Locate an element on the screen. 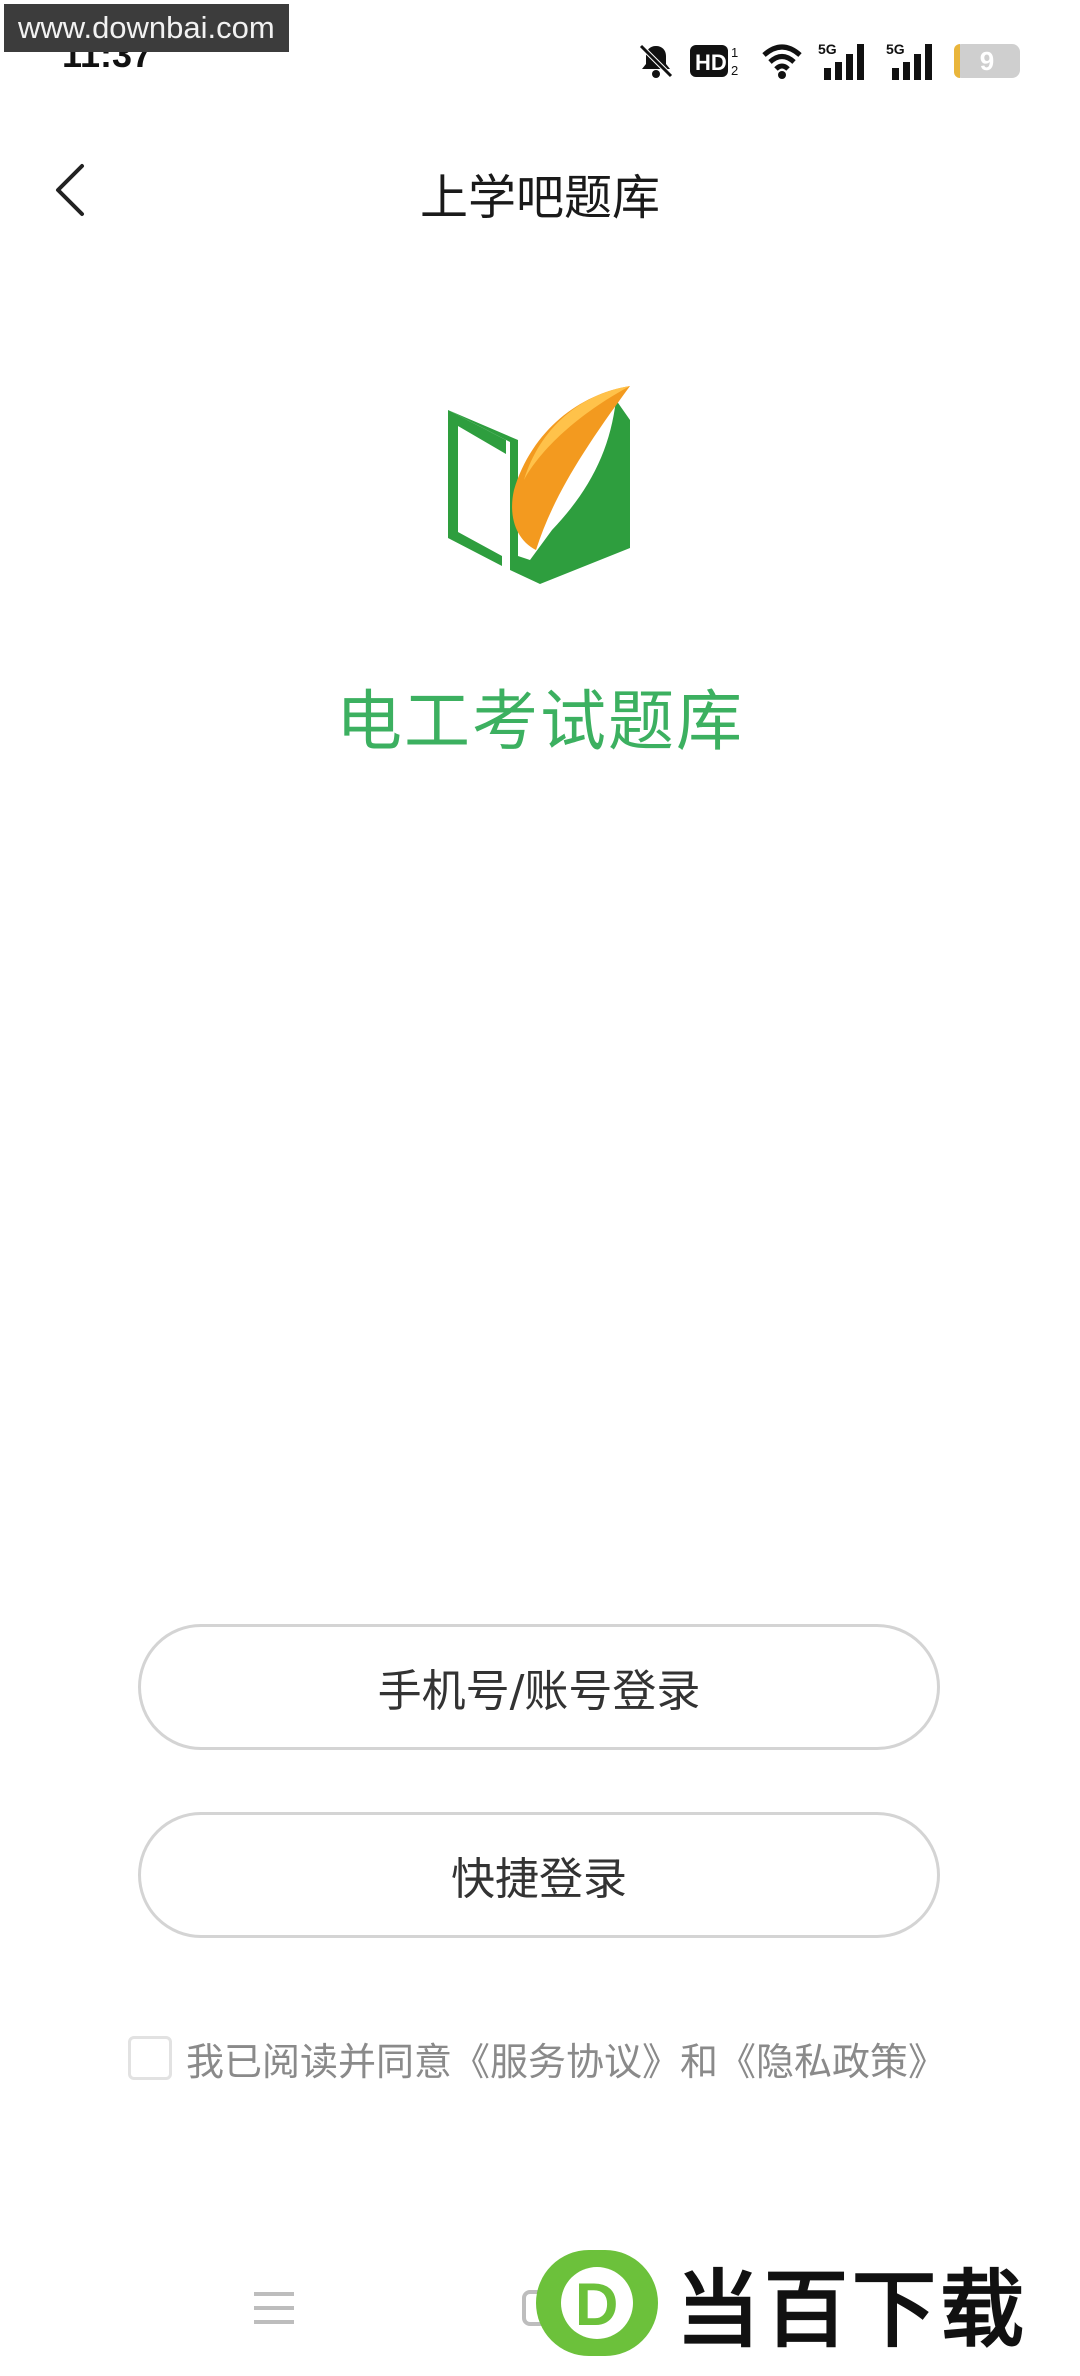  hd-icon: HD 1 2 is located at coordinates (714, 61).